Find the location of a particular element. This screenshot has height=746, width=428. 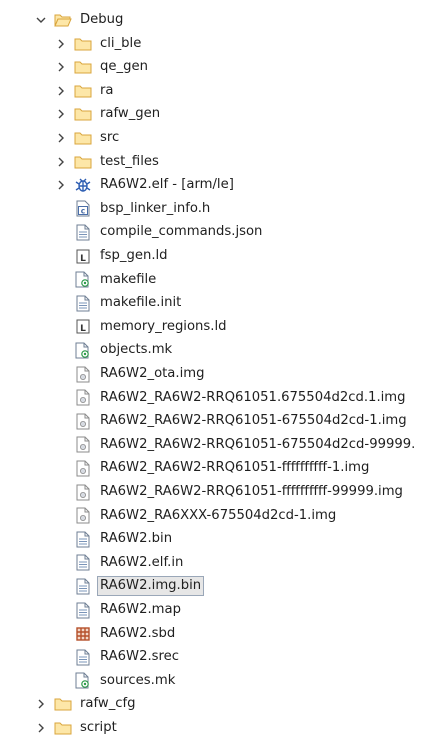

tree-item-label: fsp_gen.ld is located at coordinates (134, 255).